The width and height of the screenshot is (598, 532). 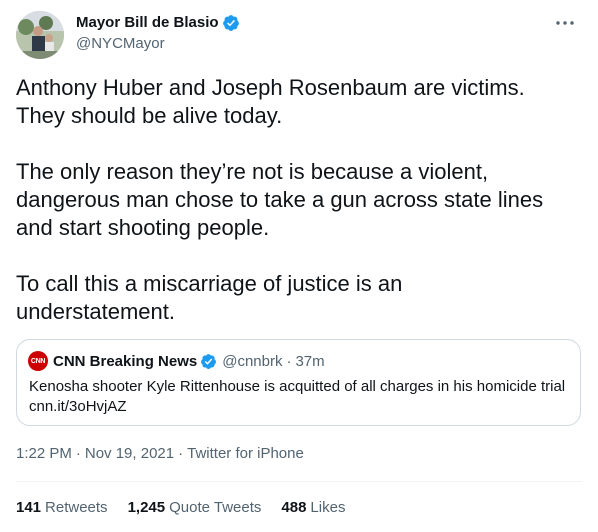 I want to click on tweet-date: Nov 19, 2021, so click(x=129, y=454).